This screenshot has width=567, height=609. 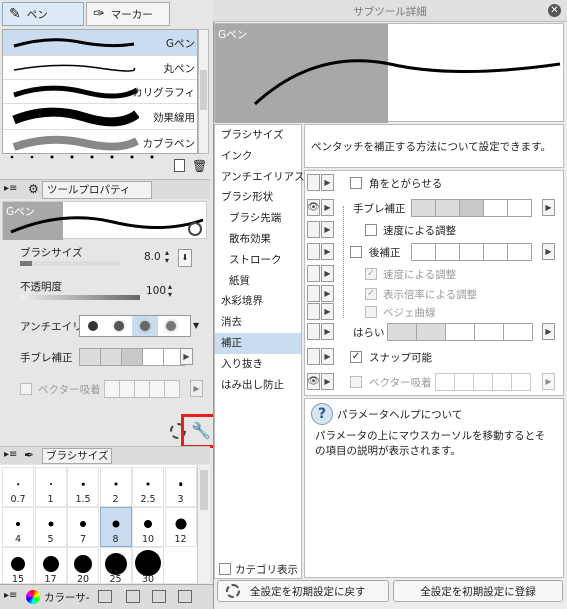 I want to click on stabilization-level, so click(x=132, y=357).